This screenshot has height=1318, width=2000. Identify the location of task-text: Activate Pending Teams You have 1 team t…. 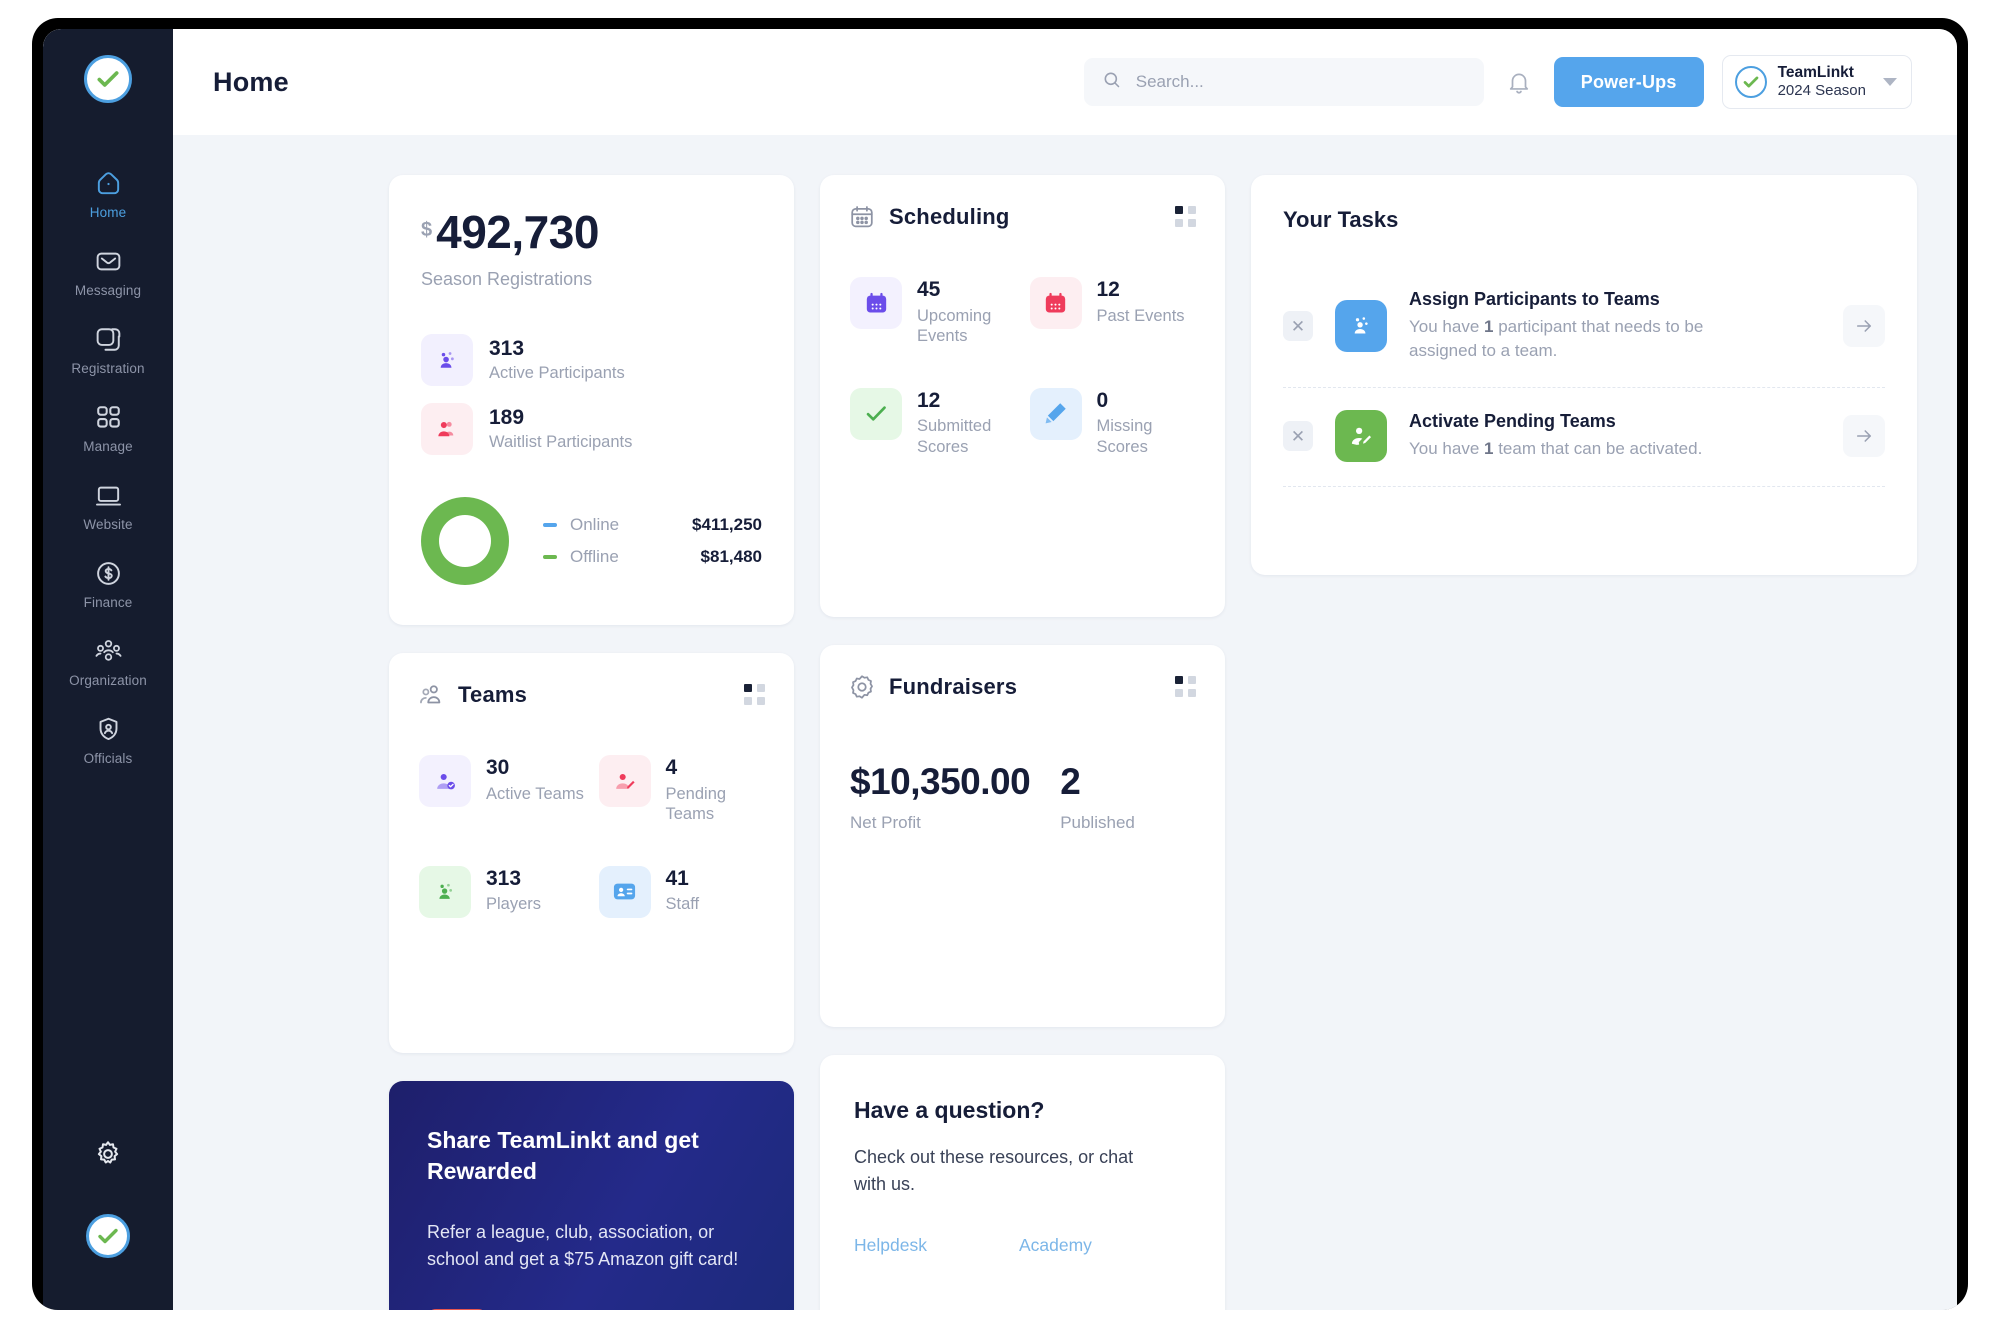
(1626, 436).